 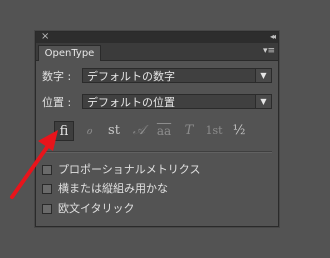 I want to click on annotation-arrow-icon, so click(x=34, y=164).